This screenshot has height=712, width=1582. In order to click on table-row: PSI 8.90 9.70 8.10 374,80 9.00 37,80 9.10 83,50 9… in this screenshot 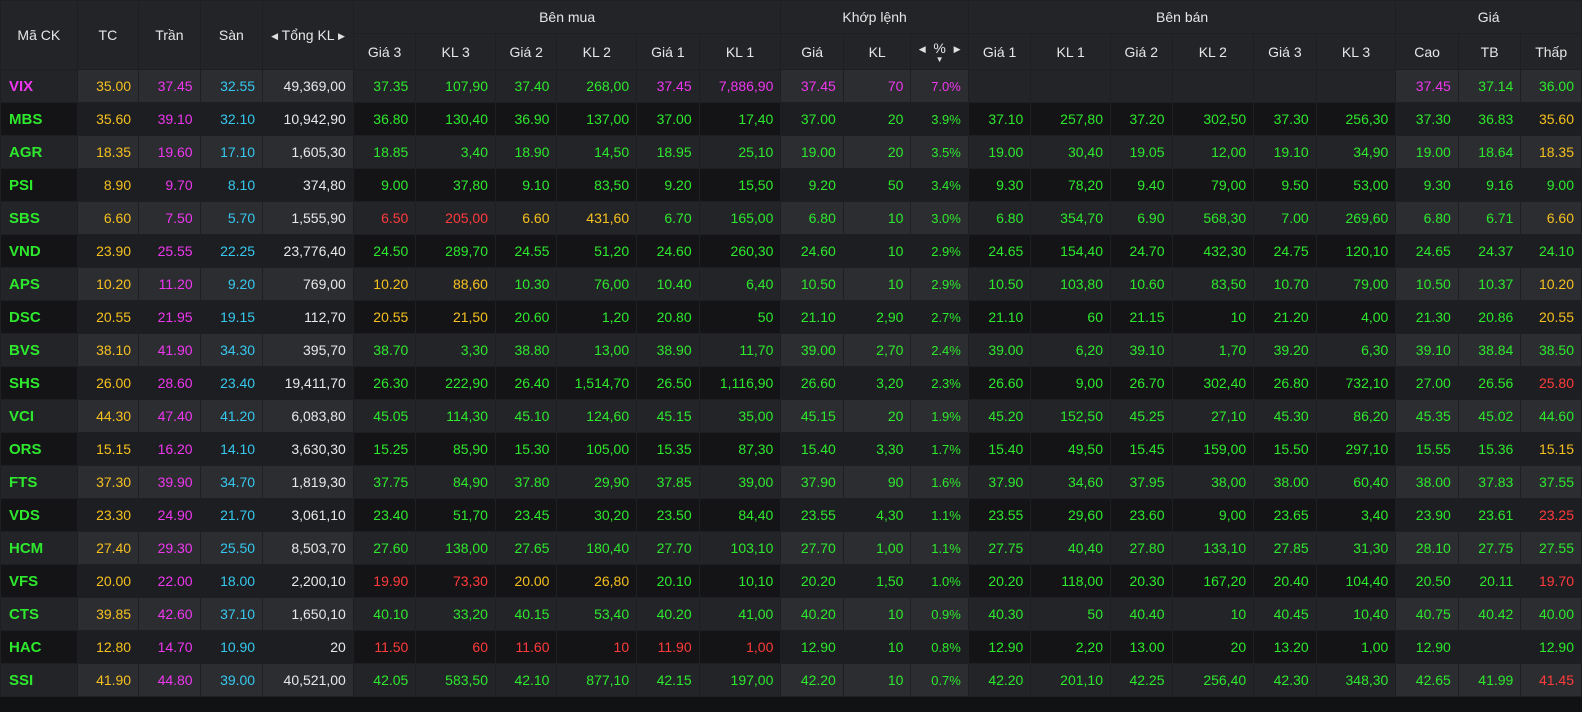, I will do `click(791, 185)`.